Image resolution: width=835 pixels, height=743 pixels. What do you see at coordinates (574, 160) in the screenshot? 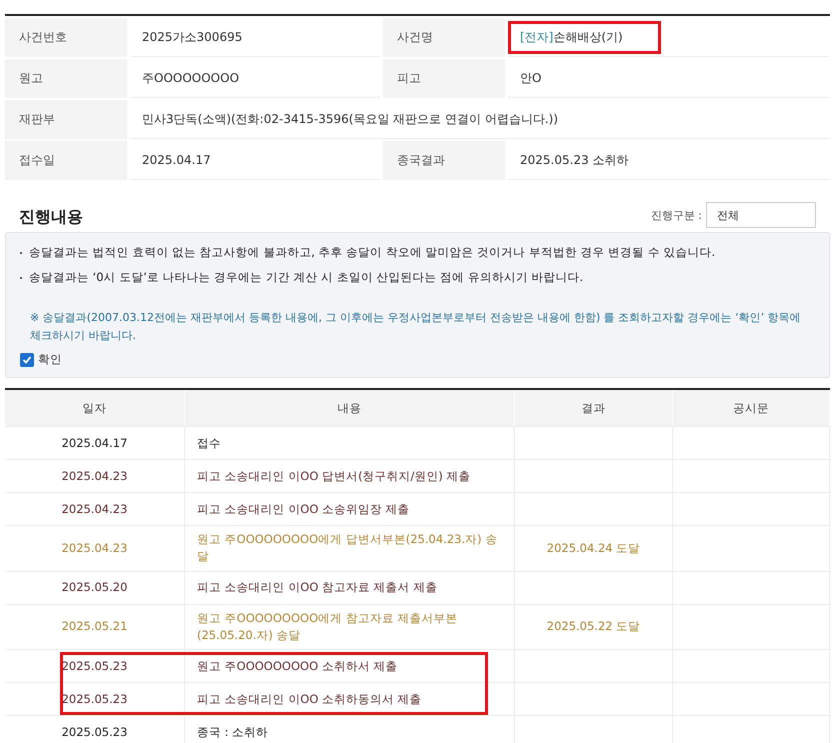
I see `field-value: 2025.05.23 소취하` at bounding box center [574, 160].